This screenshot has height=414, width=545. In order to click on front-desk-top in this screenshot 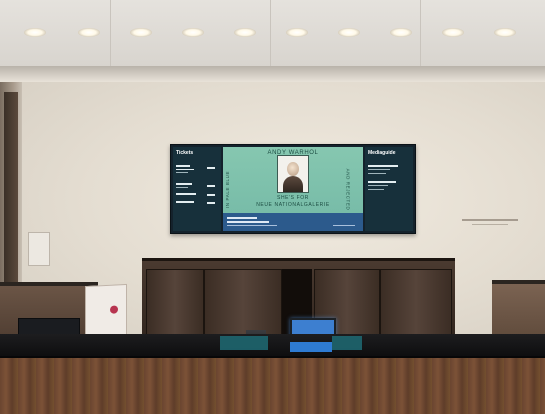, I will do `click(272, 346)`.